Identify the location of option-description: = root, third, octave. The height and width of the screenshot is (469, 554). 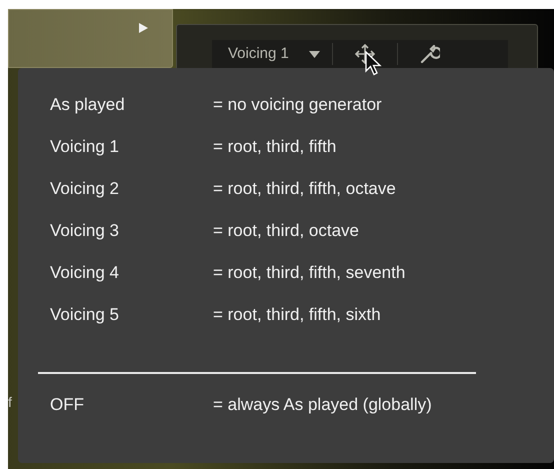
(286, 231).